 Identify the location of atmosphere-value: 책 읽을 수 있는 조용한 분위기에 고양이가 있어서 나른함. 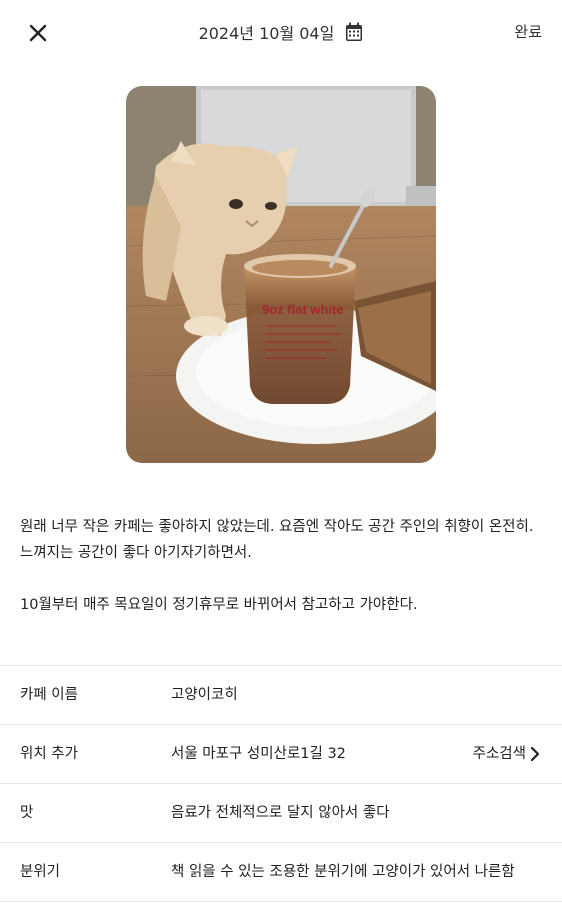
(343, 872).